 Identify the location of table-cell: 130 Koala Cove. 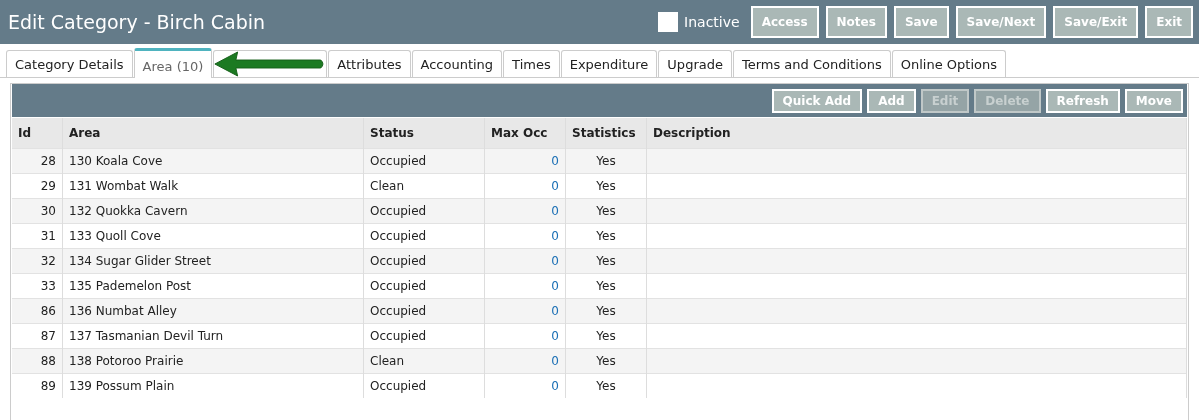
(213, 161).